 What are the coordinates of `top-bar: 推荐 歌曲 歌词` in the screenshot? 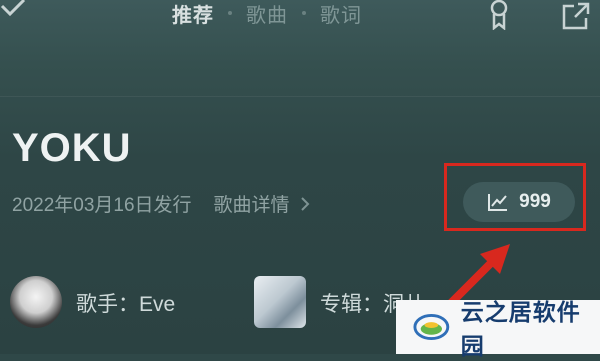 It's located at (300, 18).